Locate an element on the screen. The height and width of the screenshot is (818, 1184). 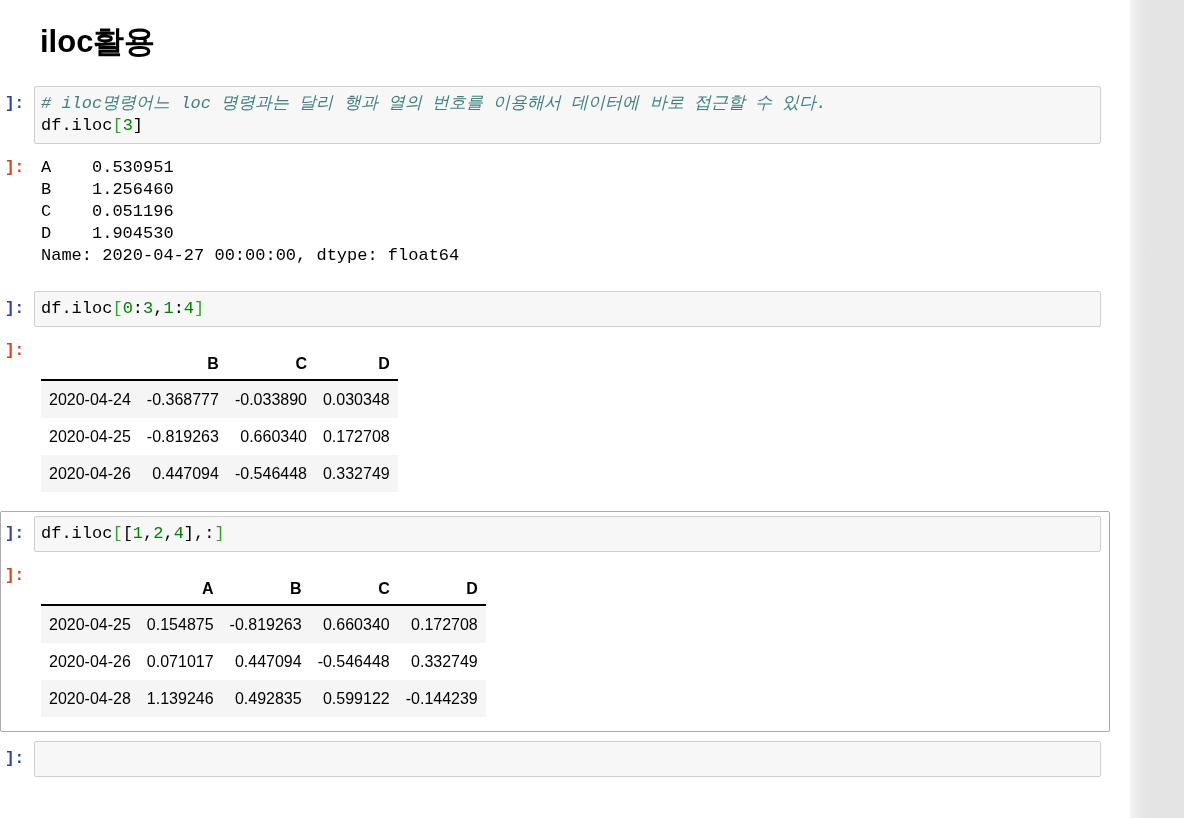
row-index: 2020-04-28 is located at coordinates (90, 698).